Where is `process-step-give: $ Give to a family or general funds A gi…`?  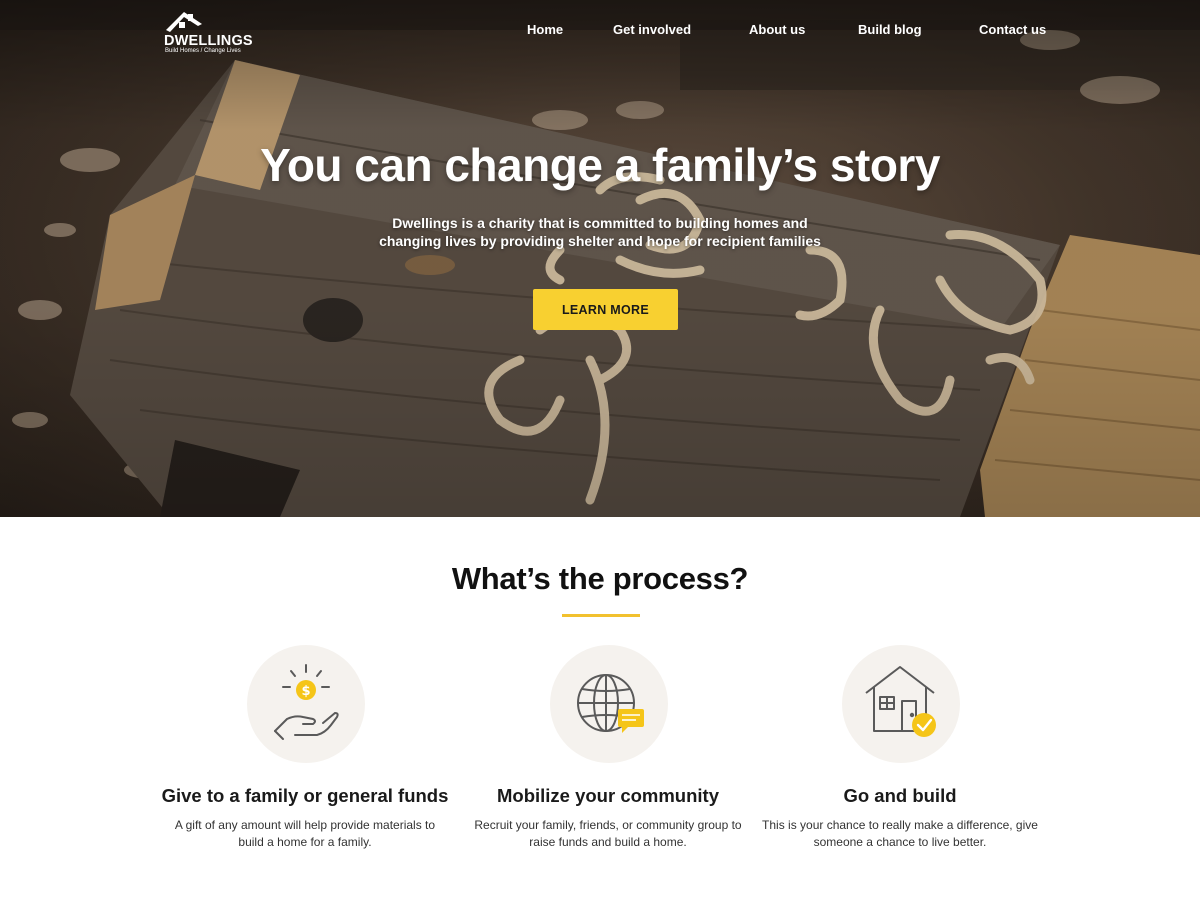
process-step-give: $ Give to a family or general funds A gi… is located at coordinates (305, 755).